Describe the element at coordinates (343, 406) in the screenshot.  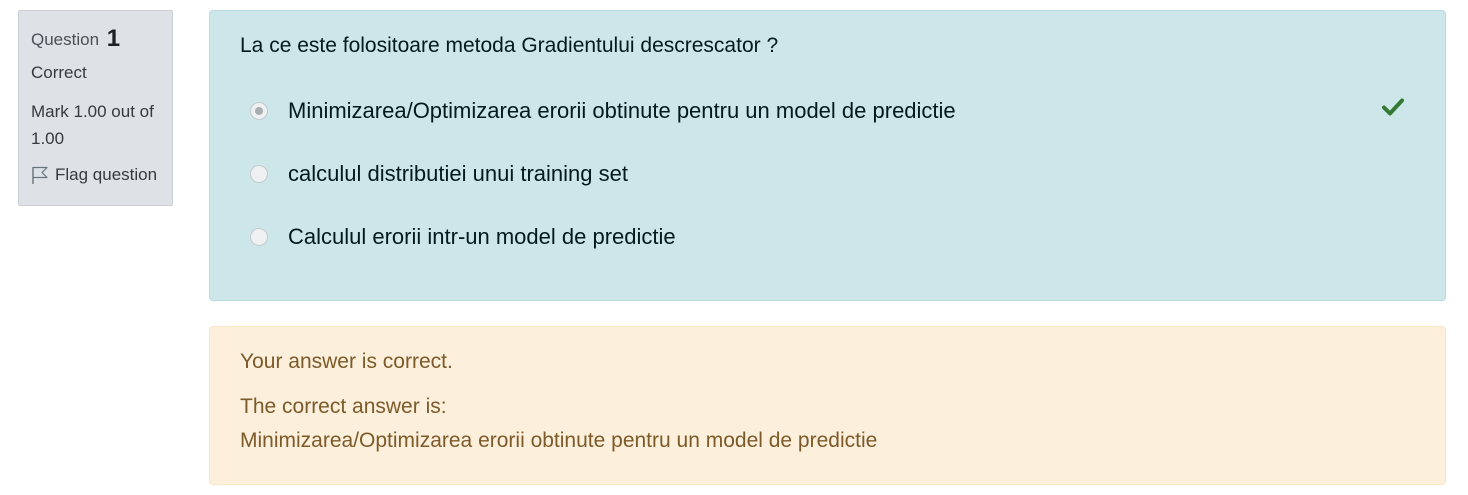
I see `feedback-right-answer-intro: The correct answer is:` at that location.